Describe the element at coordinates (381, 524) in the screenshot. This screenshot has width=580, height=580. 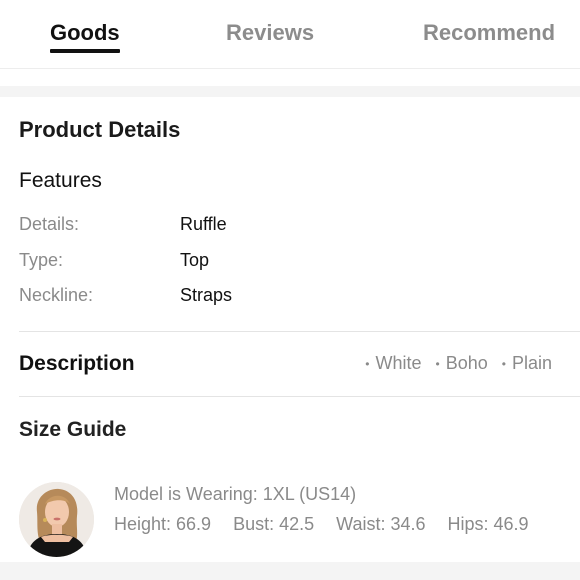
I see `measurement-waist: Waist: 34.6` at that location.